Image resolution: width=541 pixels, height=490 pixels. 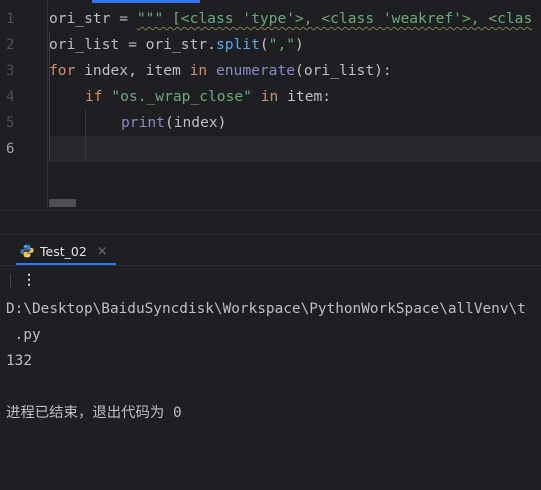 I want to click on token-keyword: for, so click(x=62, y=70).